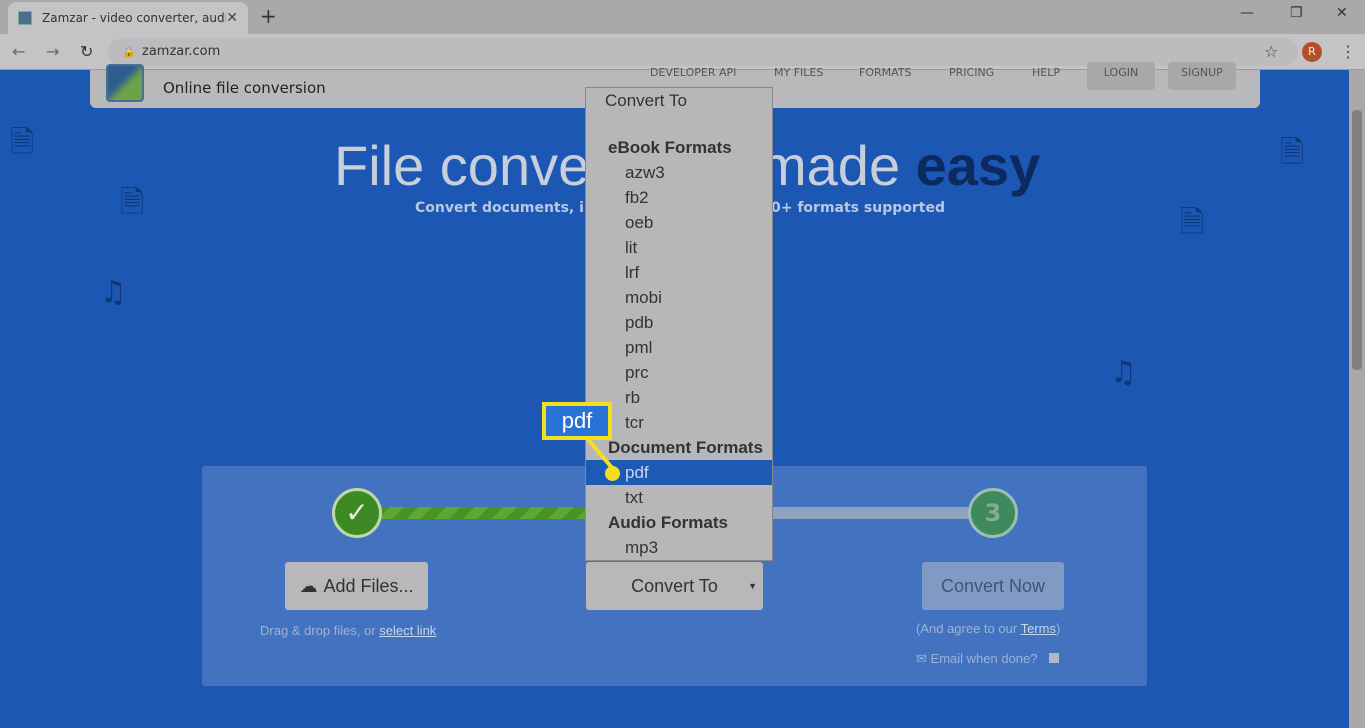 The image size is (1365, 728). What do you see at coordinates (679, 222) in the screenshot?
I see `dropdown-option-oeb: oeb` at bounding box center [679, 222].